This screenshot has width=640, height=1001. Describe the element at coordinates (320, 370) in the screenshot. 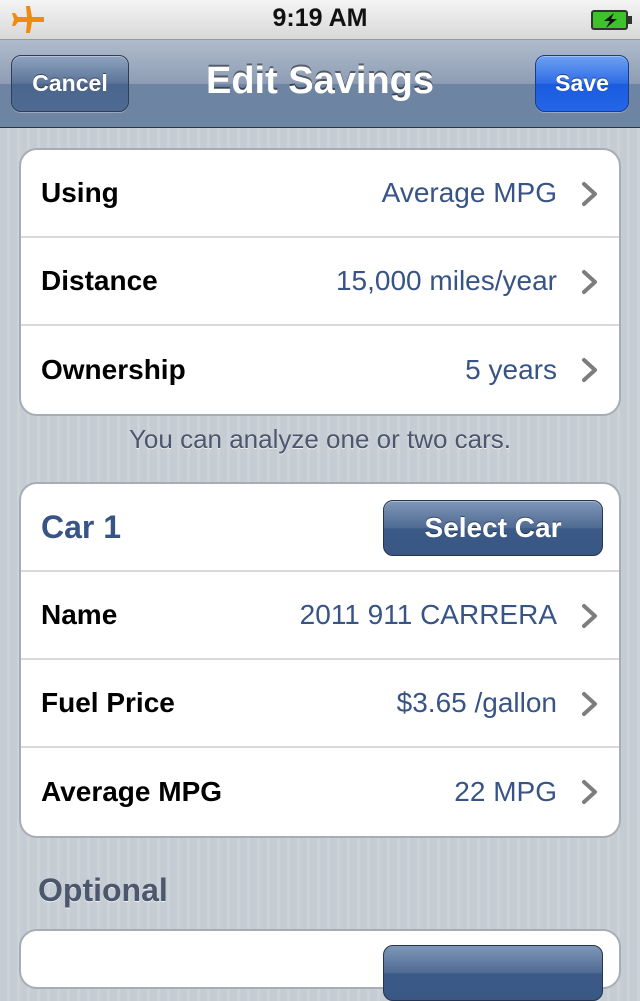

I see `row-ownership: Ownership 5 years` at that location.